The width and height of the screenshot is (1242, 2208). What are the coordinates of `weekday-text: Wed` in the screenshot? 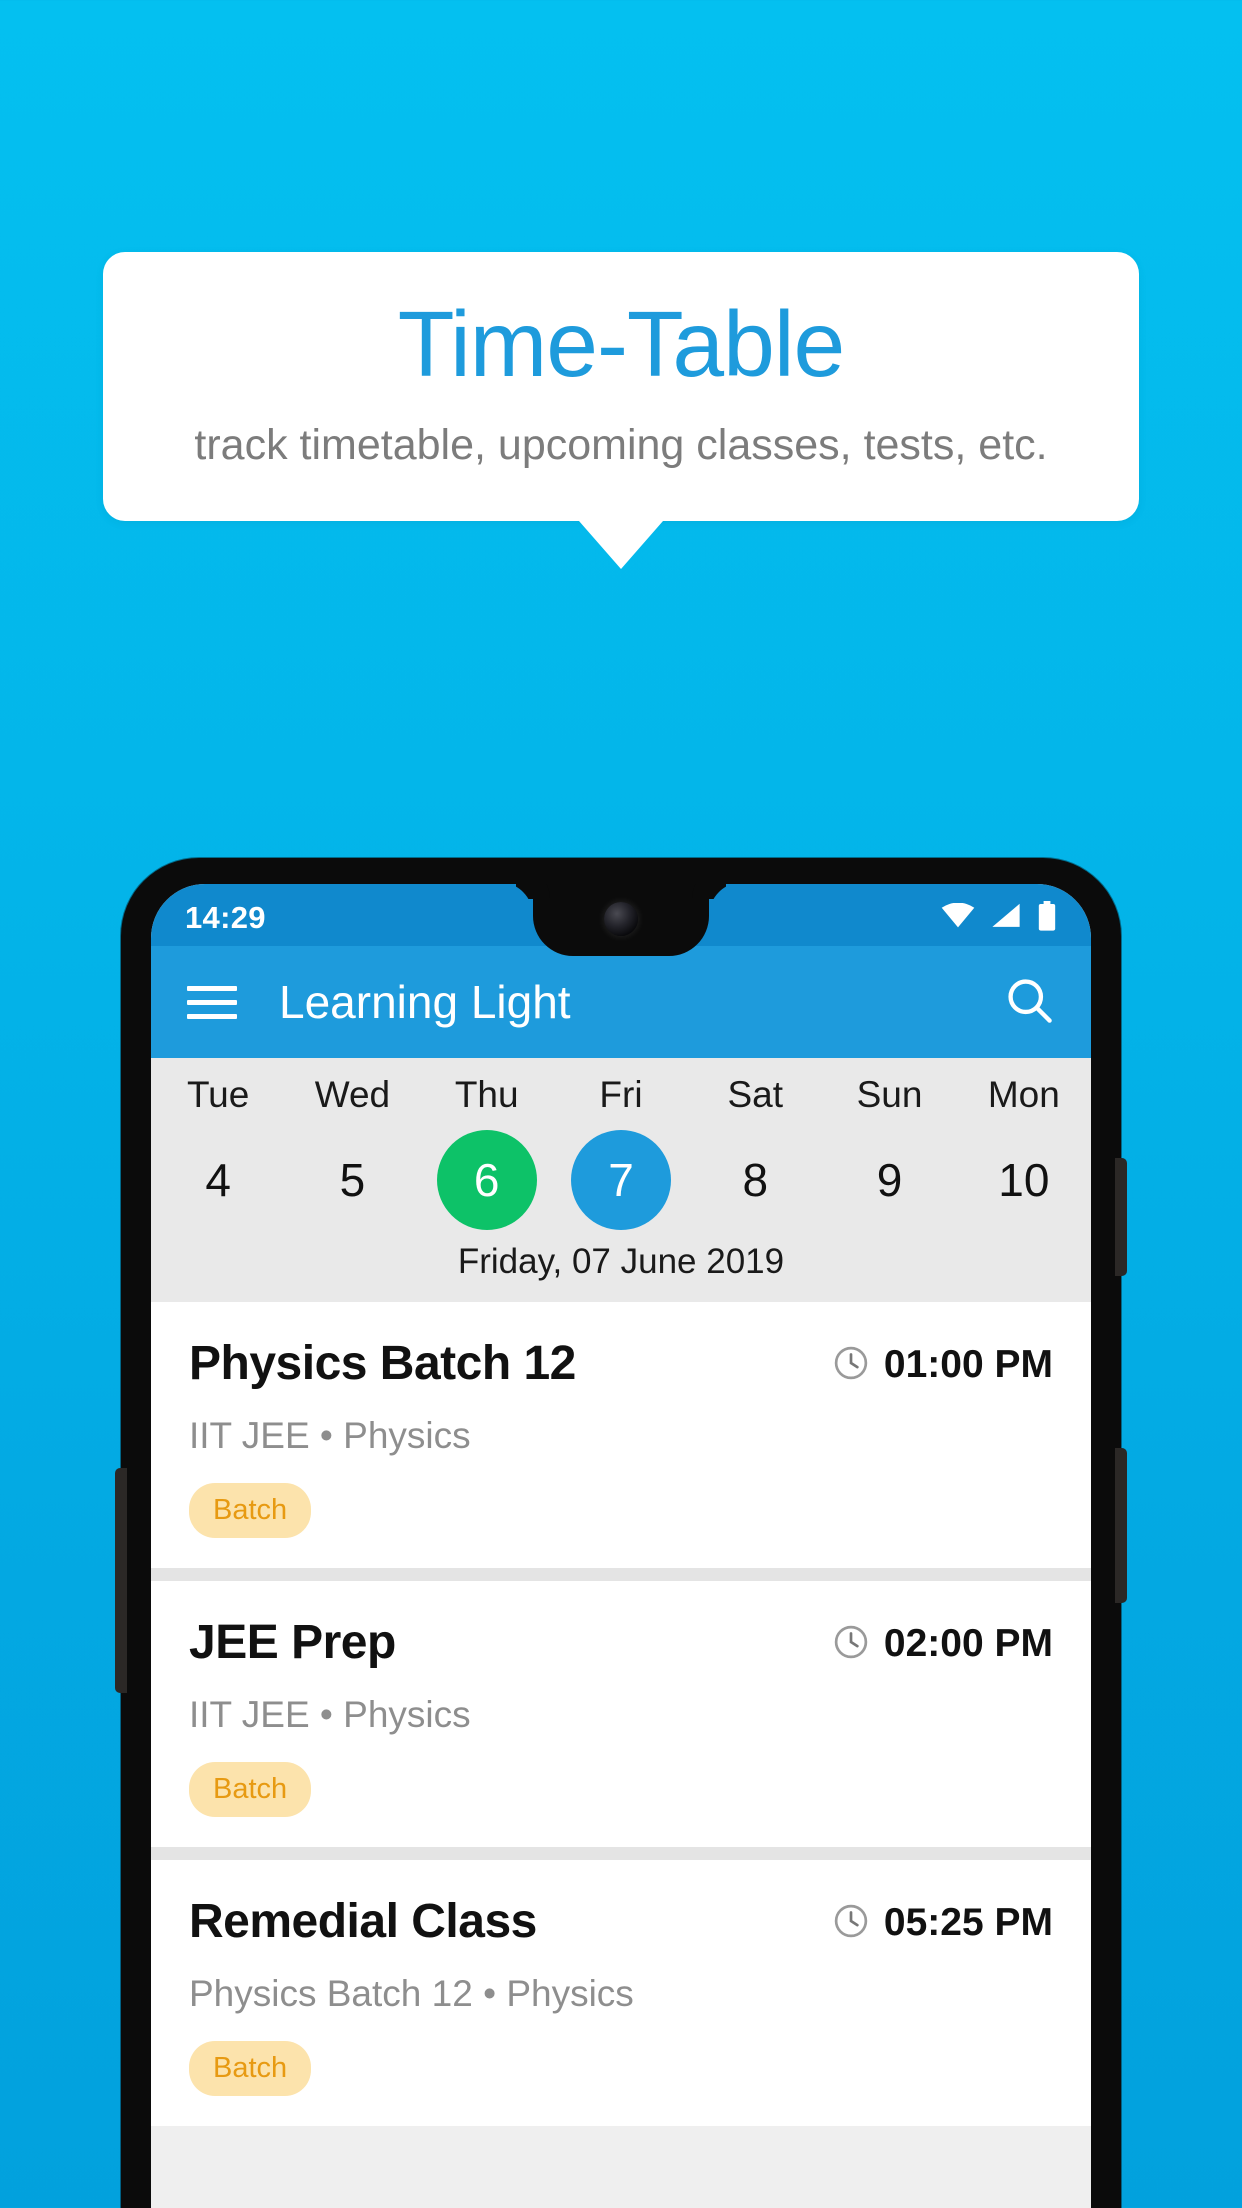 It's located at (352, 1094).